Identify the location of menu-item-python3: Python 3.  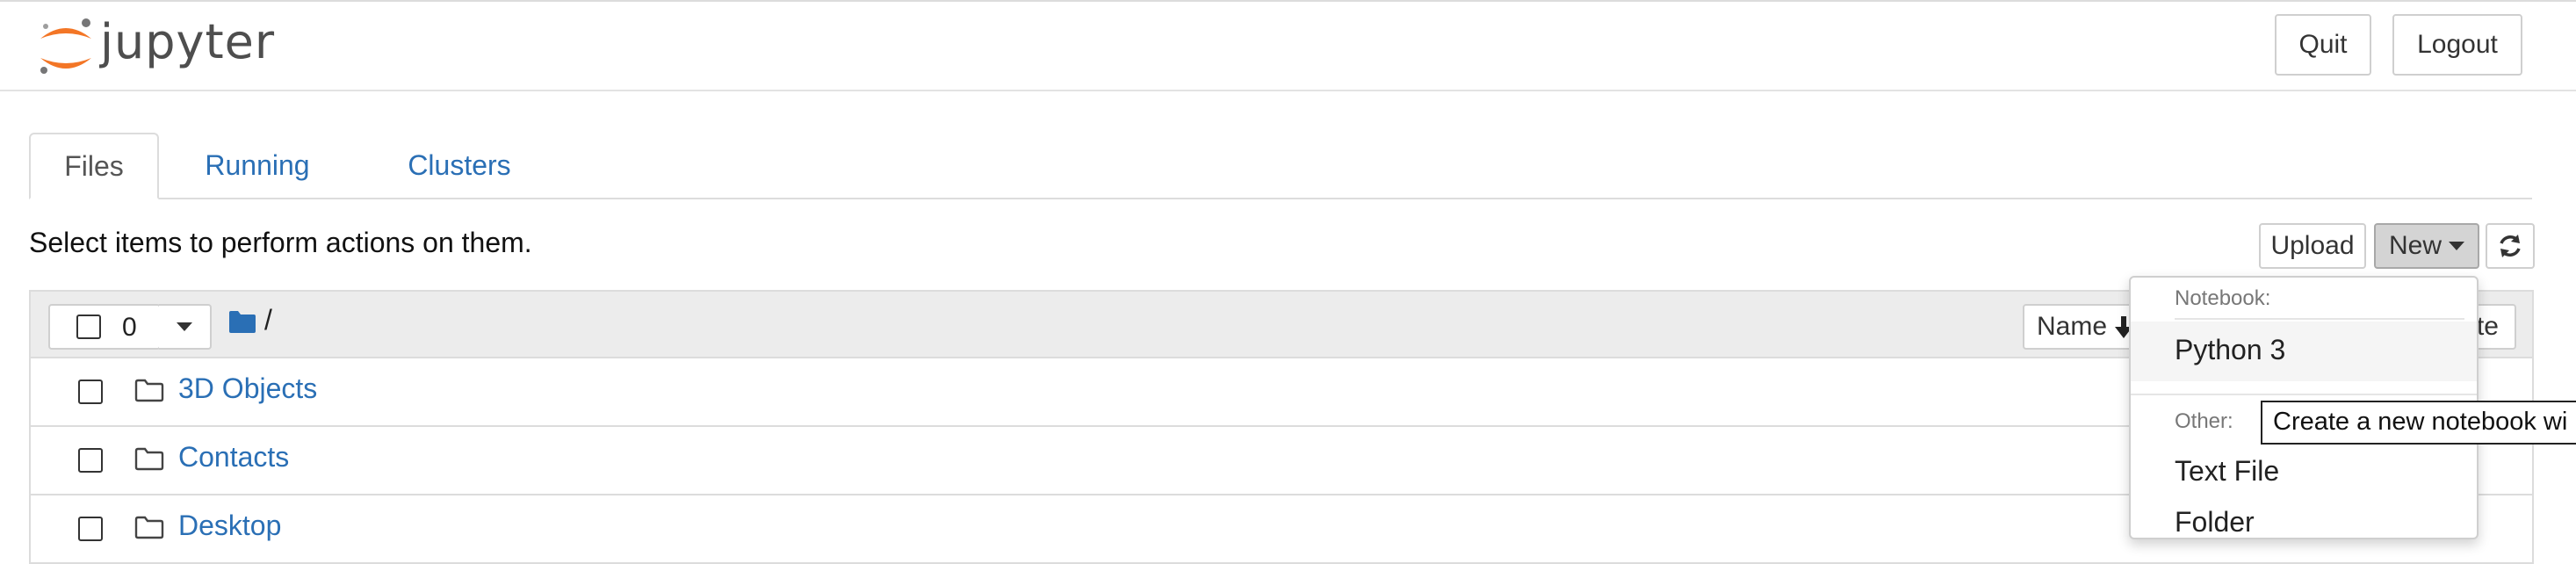
(2230, 350).